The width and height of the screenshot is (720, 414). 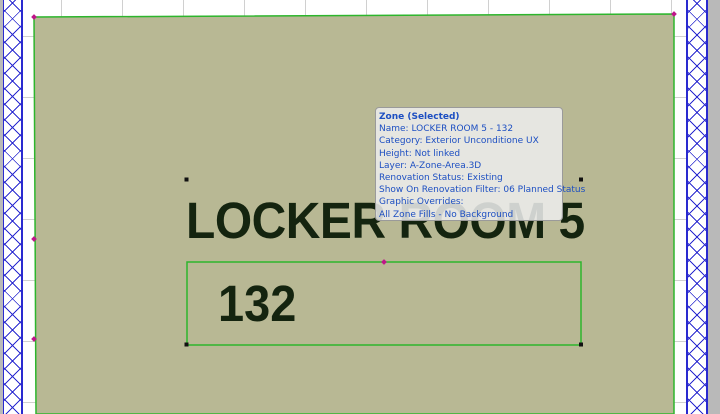 I want to click on tooltip-line: Layer: A-Zone-Area.3D, so click(x=430, y=165).